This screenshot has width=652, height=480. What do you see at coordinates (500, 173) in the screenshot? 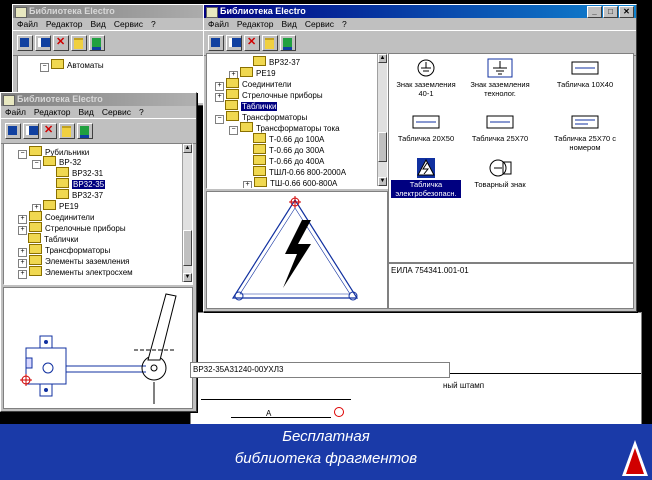
I see `symbol-item: Товарный знак` at bounding box center [500, 173].